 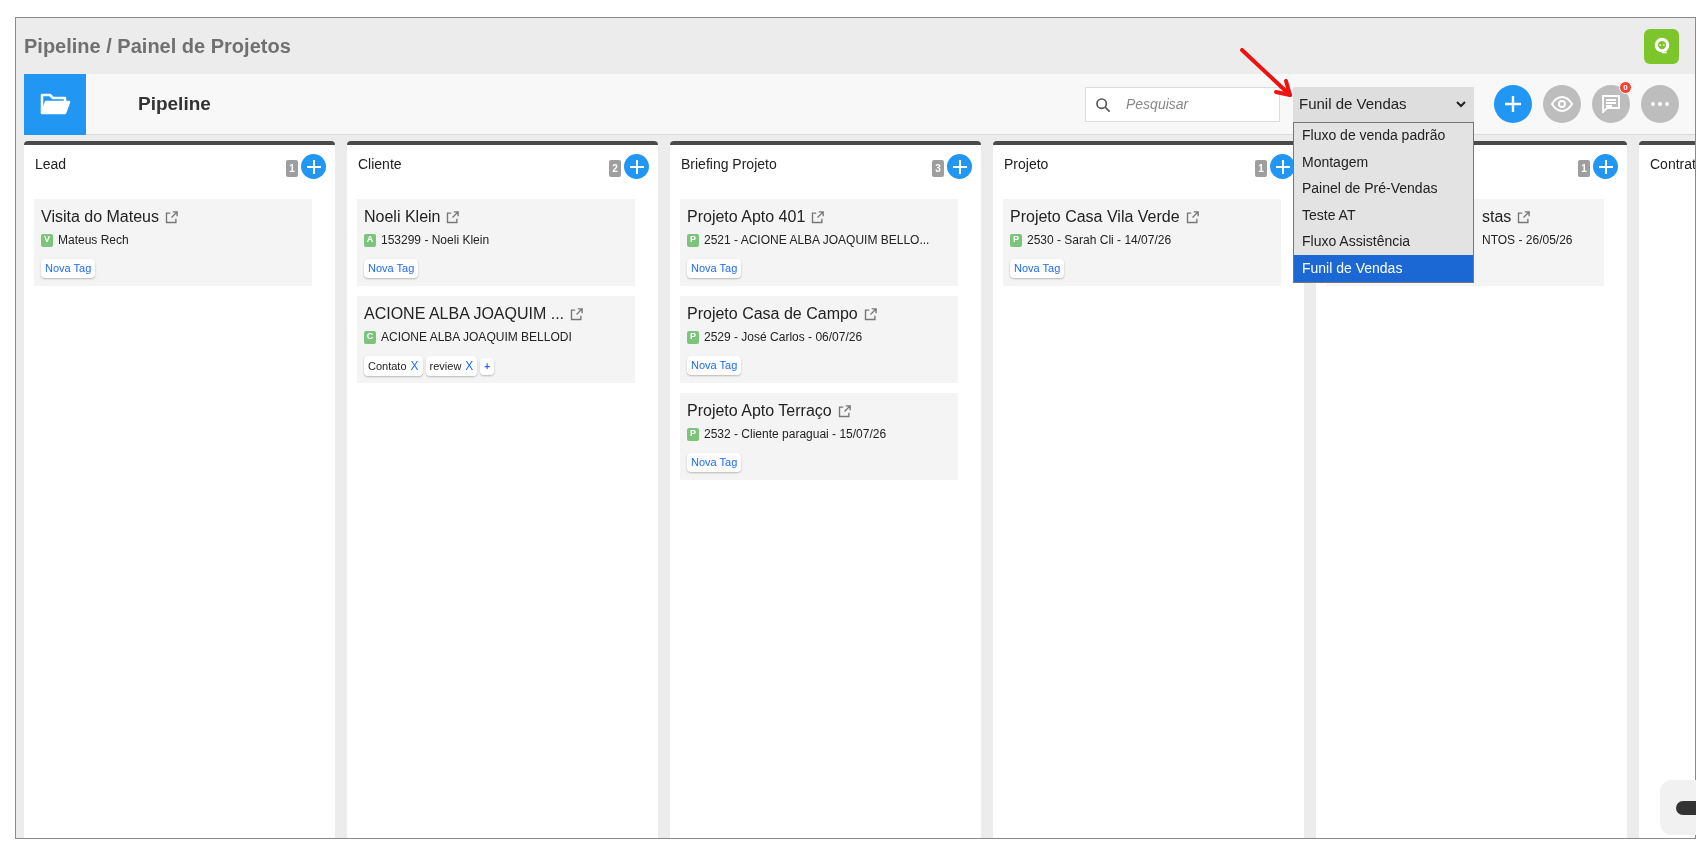 I want to click on card-subtitle: 2530 - Sarah Cli - 14/07/26, so click(x=1099, y=240).